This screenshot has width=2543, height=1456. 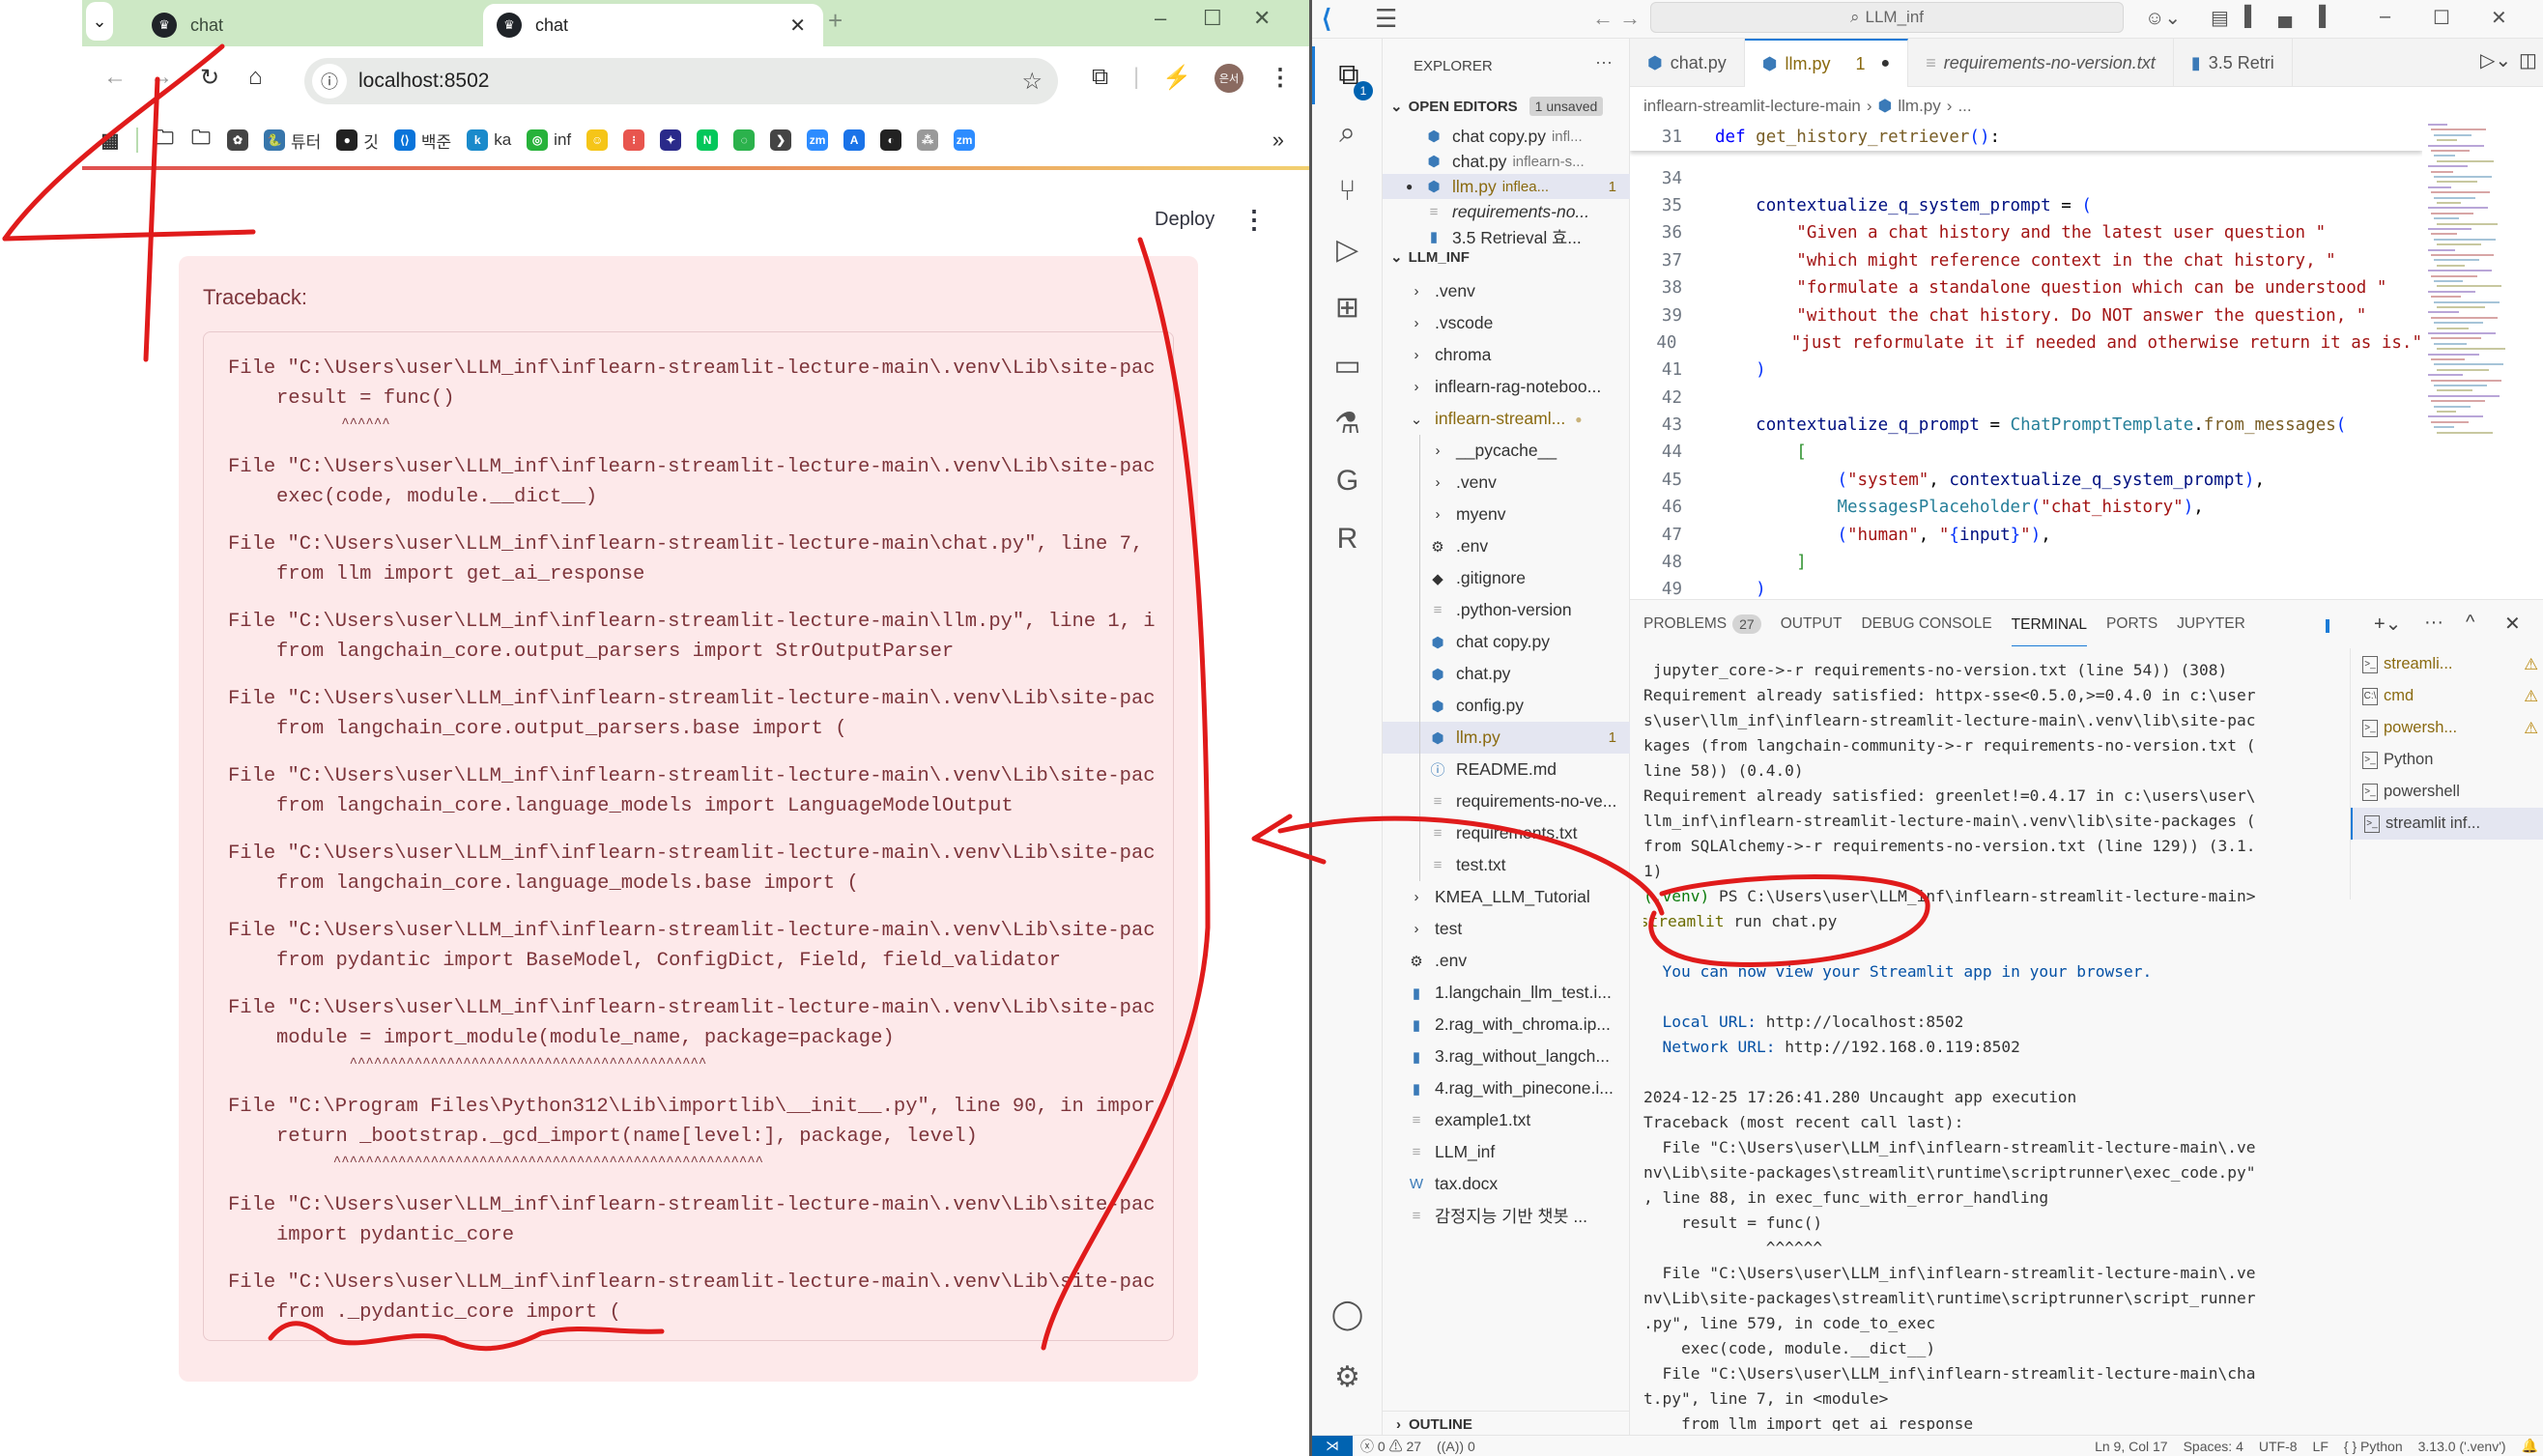 What do you see at coordinates (1507, 1184) in the screenshot?
I see `tree-item: Wtax.docx` at bounding box center [1507, 1184].